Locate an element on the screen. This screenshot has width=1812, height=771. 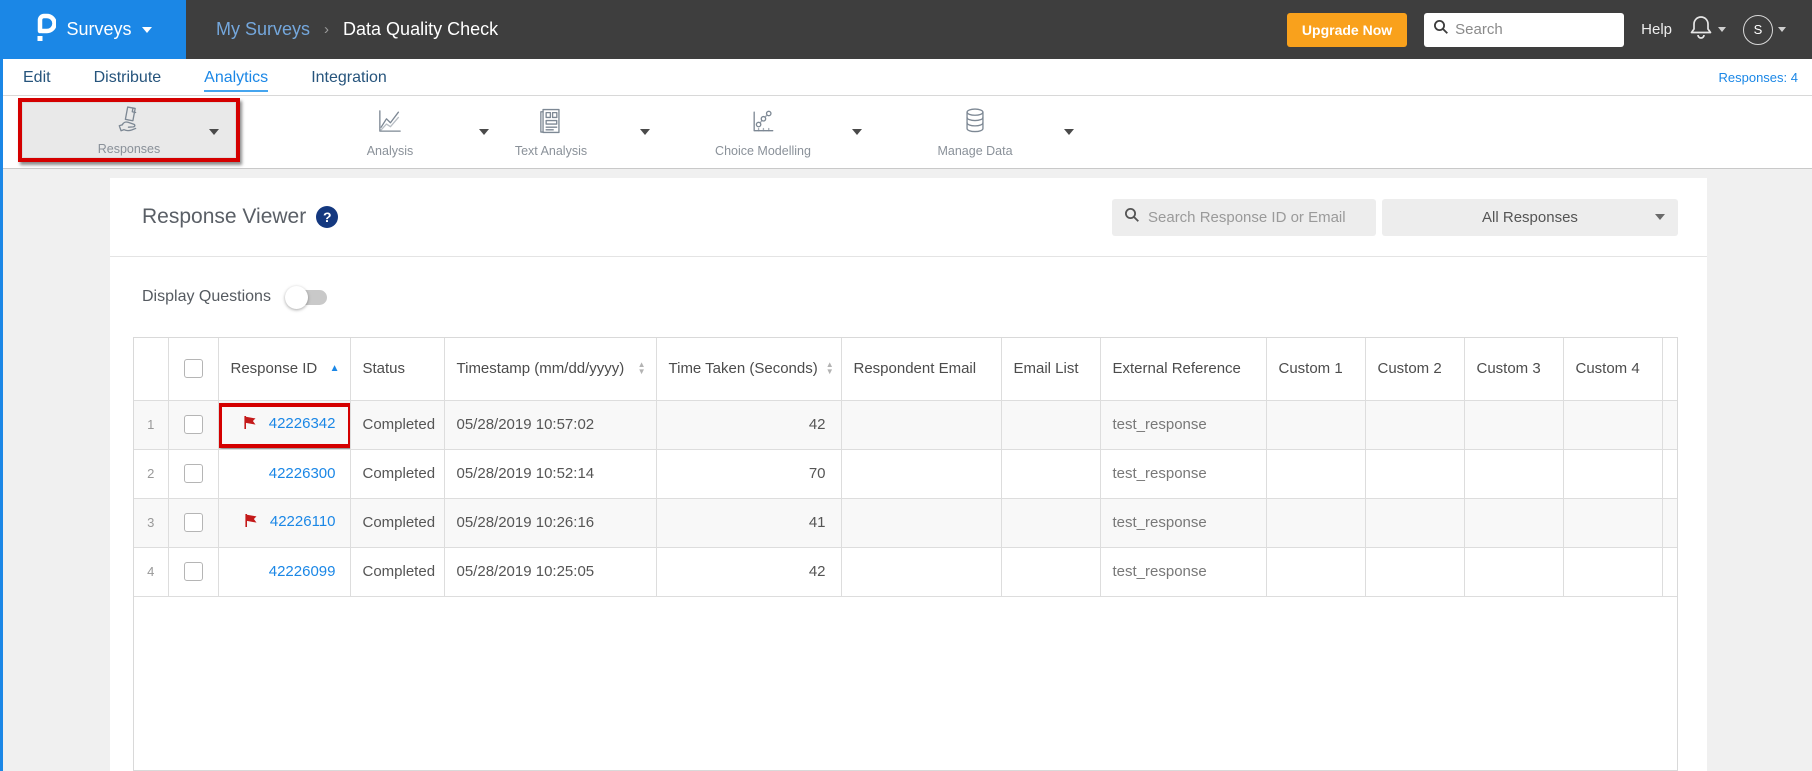
product-switcher: Surveys is located at coordinates (93, 29).